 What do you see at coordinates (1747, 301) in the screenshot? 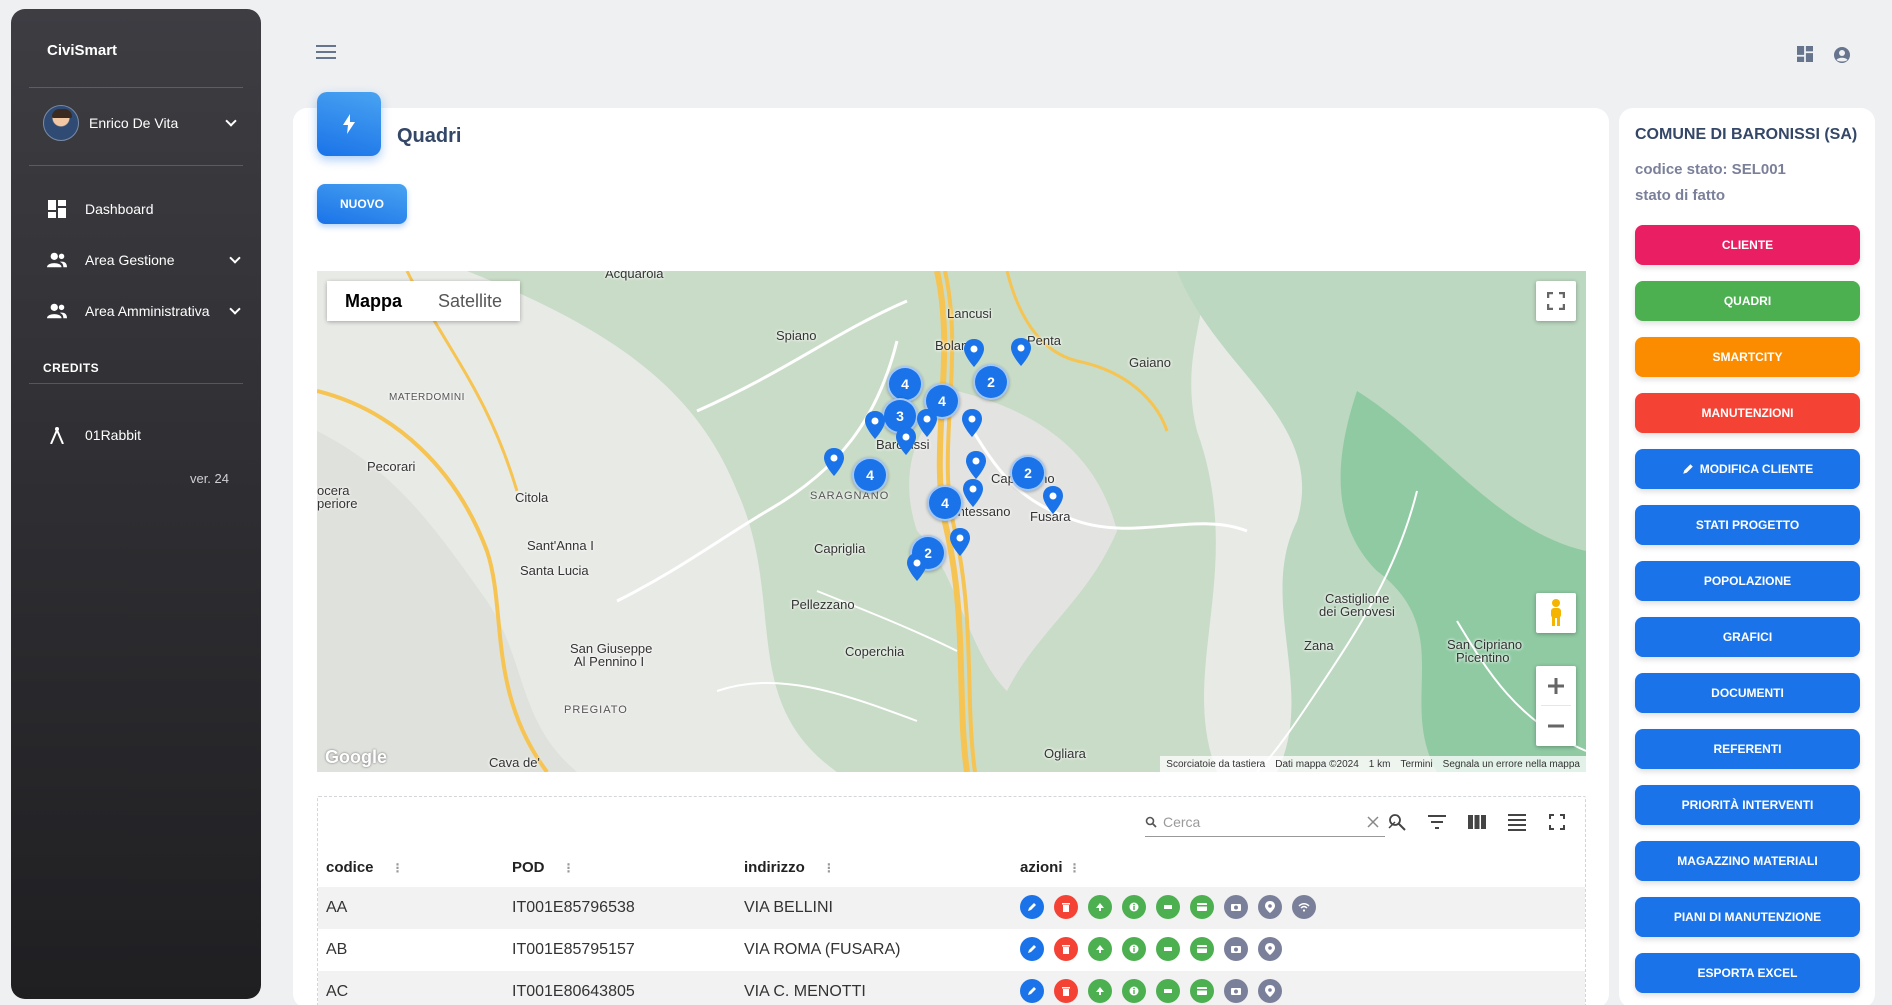
I see `quadri-button: QUADRI` at bounding box center [1747, 301].